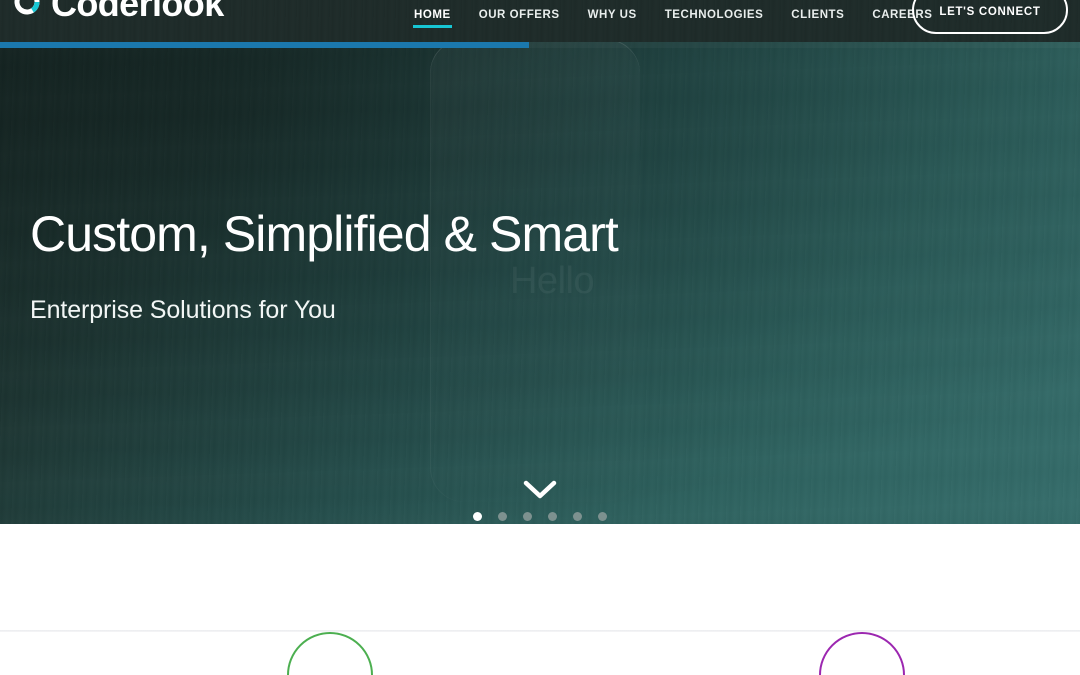 The height and width of the screenshot is (675, 1080). What do you see at coordinates (540, 516) in the screenshot?
I see `hero-carousel-dots` at bounding box center [540, 516].